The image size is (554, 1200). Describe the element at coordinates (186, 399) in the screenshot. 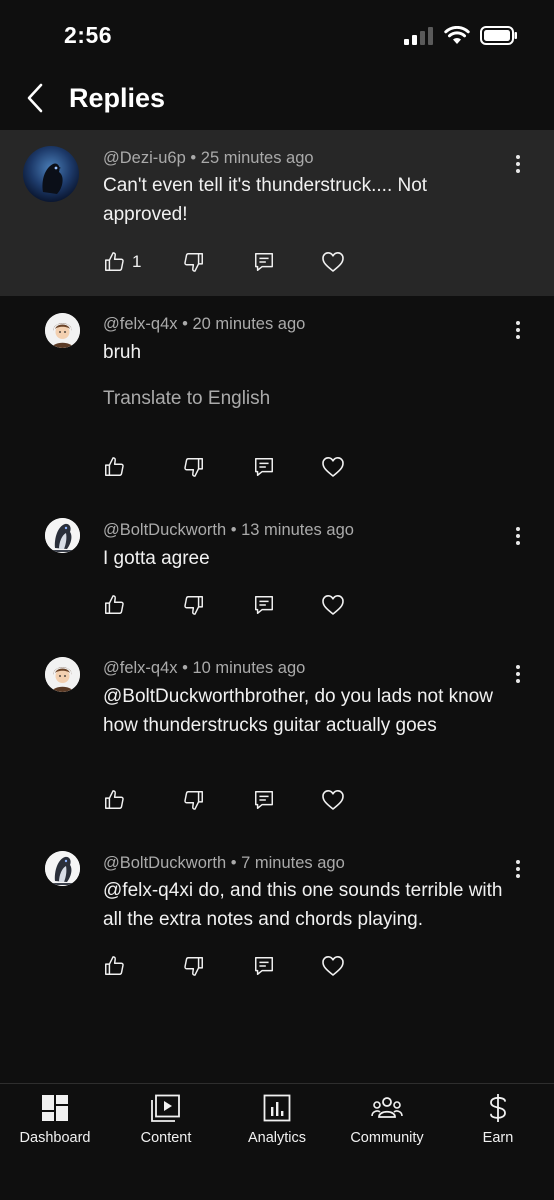

I see `translate-link: Translate to English` at that location.